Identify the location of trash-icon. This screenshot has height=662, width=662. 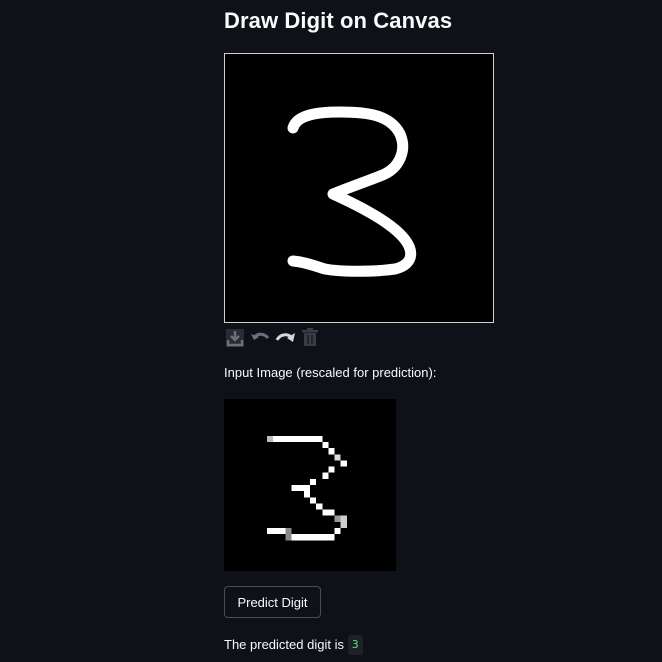
(310, 338).